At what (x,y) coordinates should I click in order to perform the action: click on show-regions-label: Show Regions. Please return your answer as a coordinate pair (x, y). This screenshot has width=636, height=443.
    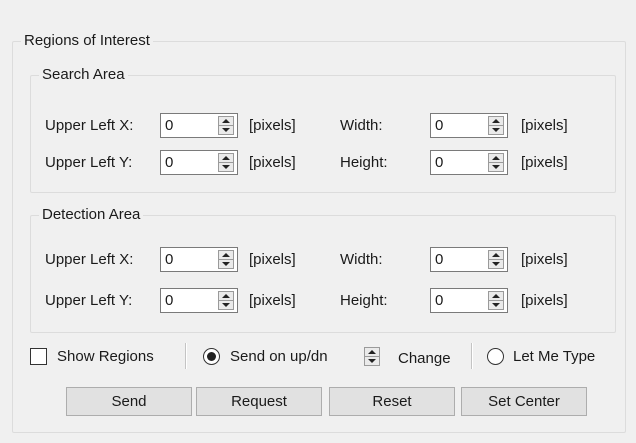
    Looking at the image, I should click on (105, 357).